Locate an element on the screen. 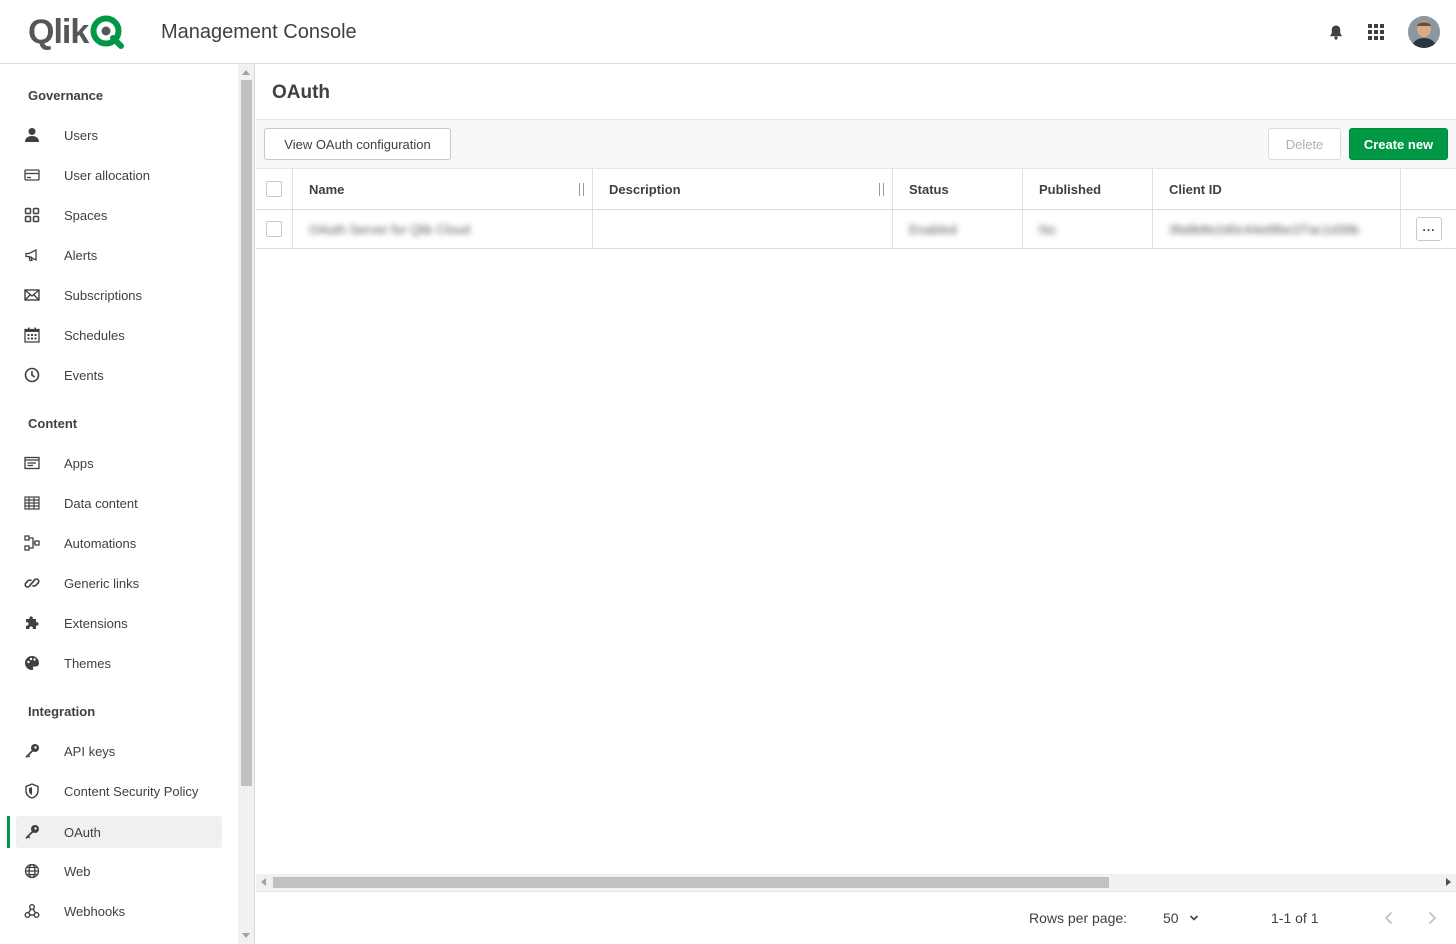 The width and height of the screenshot is (1456, 944). horizontal-scrollbar is located at coordinates (856, 882).